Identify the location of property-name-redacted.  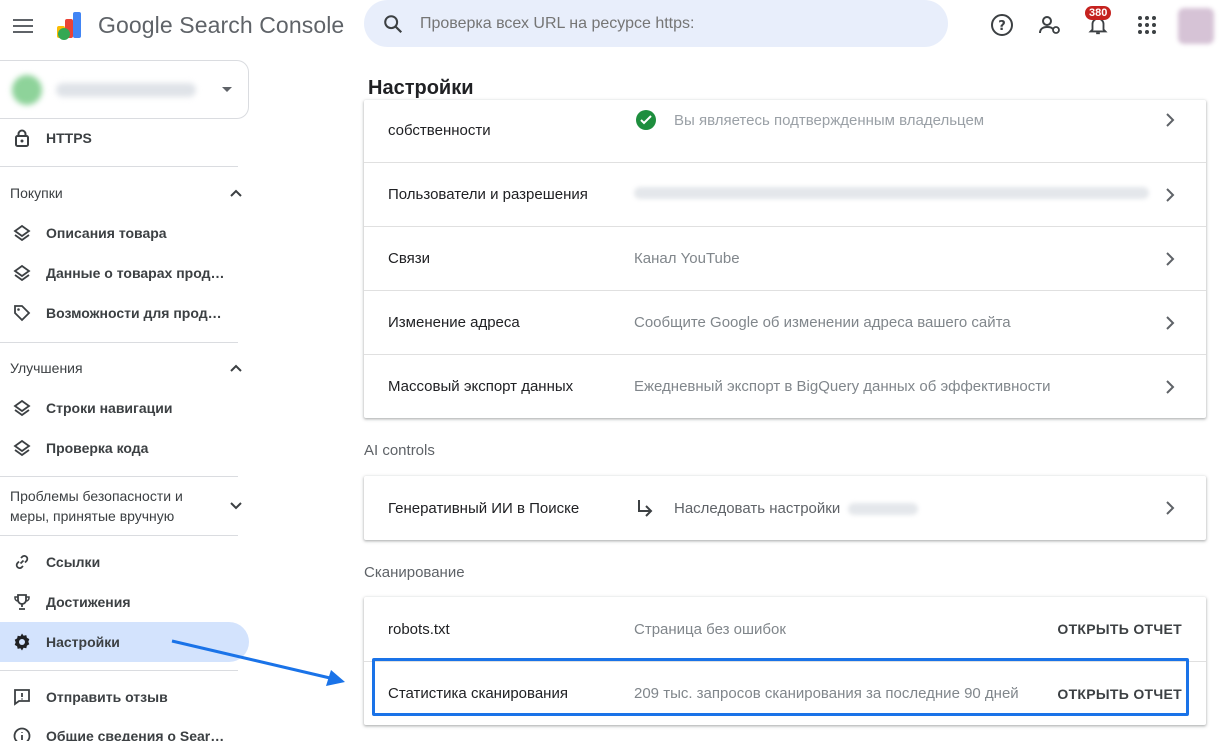
(126, 89).